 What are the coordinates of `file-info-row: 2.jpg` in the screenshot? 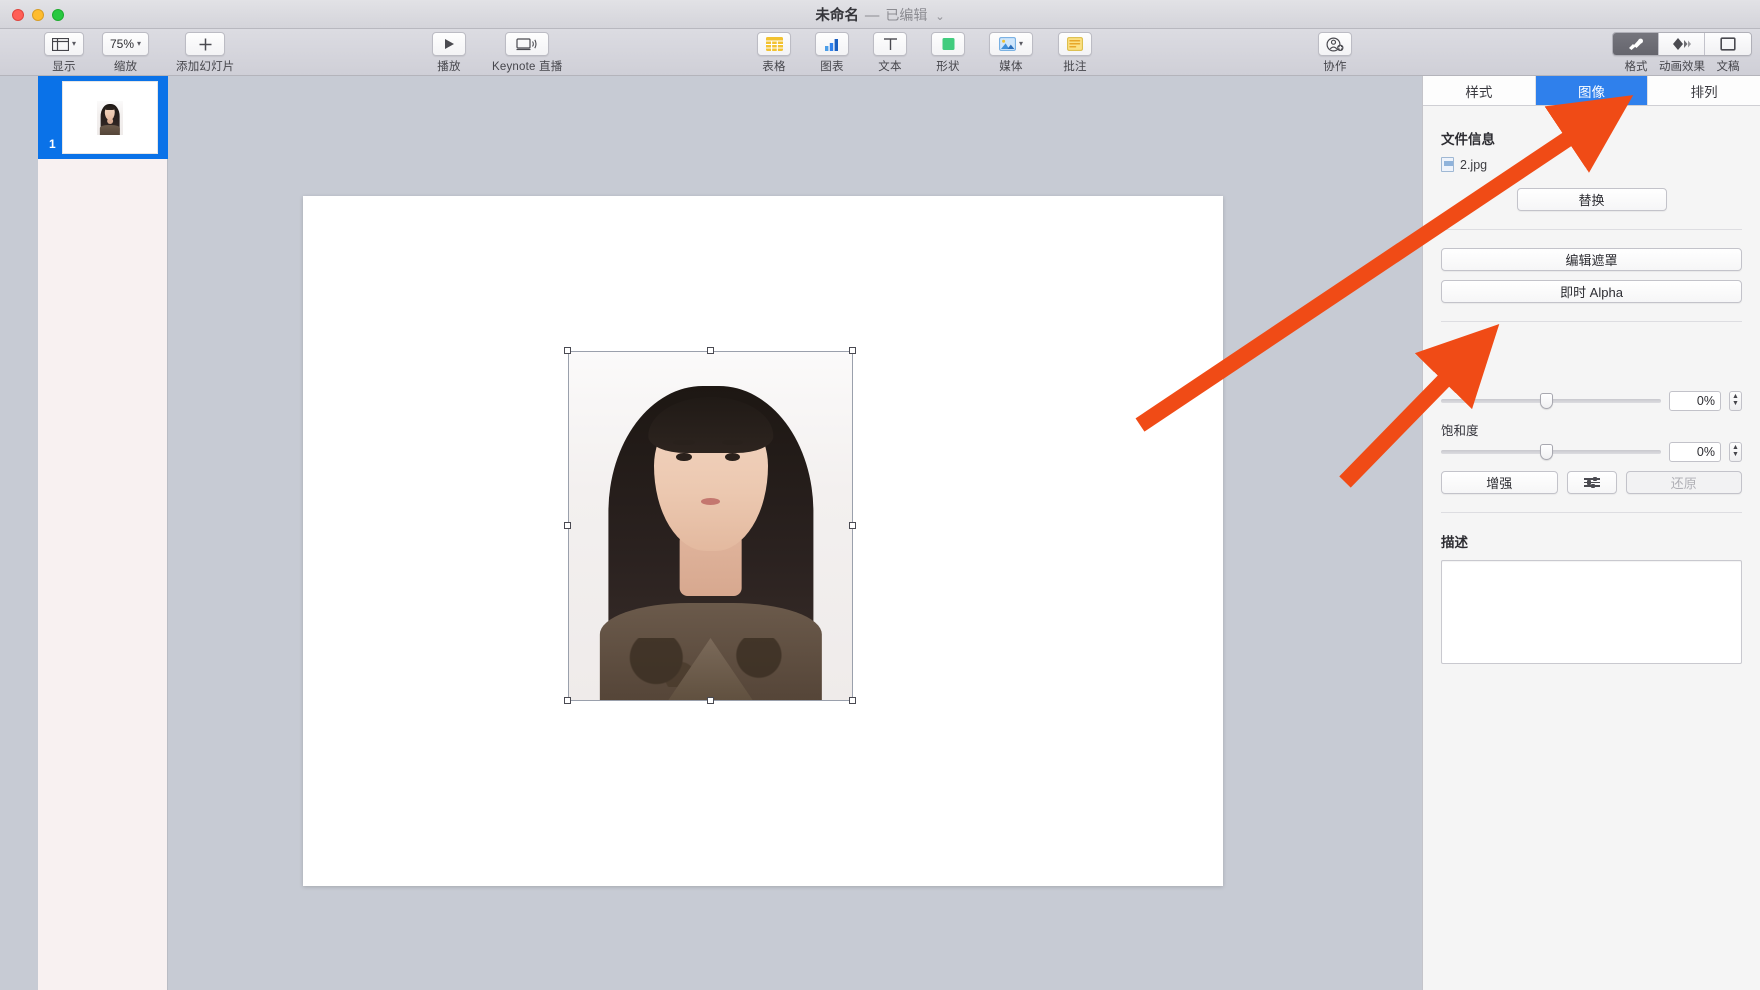 It's located at (1591, 164).